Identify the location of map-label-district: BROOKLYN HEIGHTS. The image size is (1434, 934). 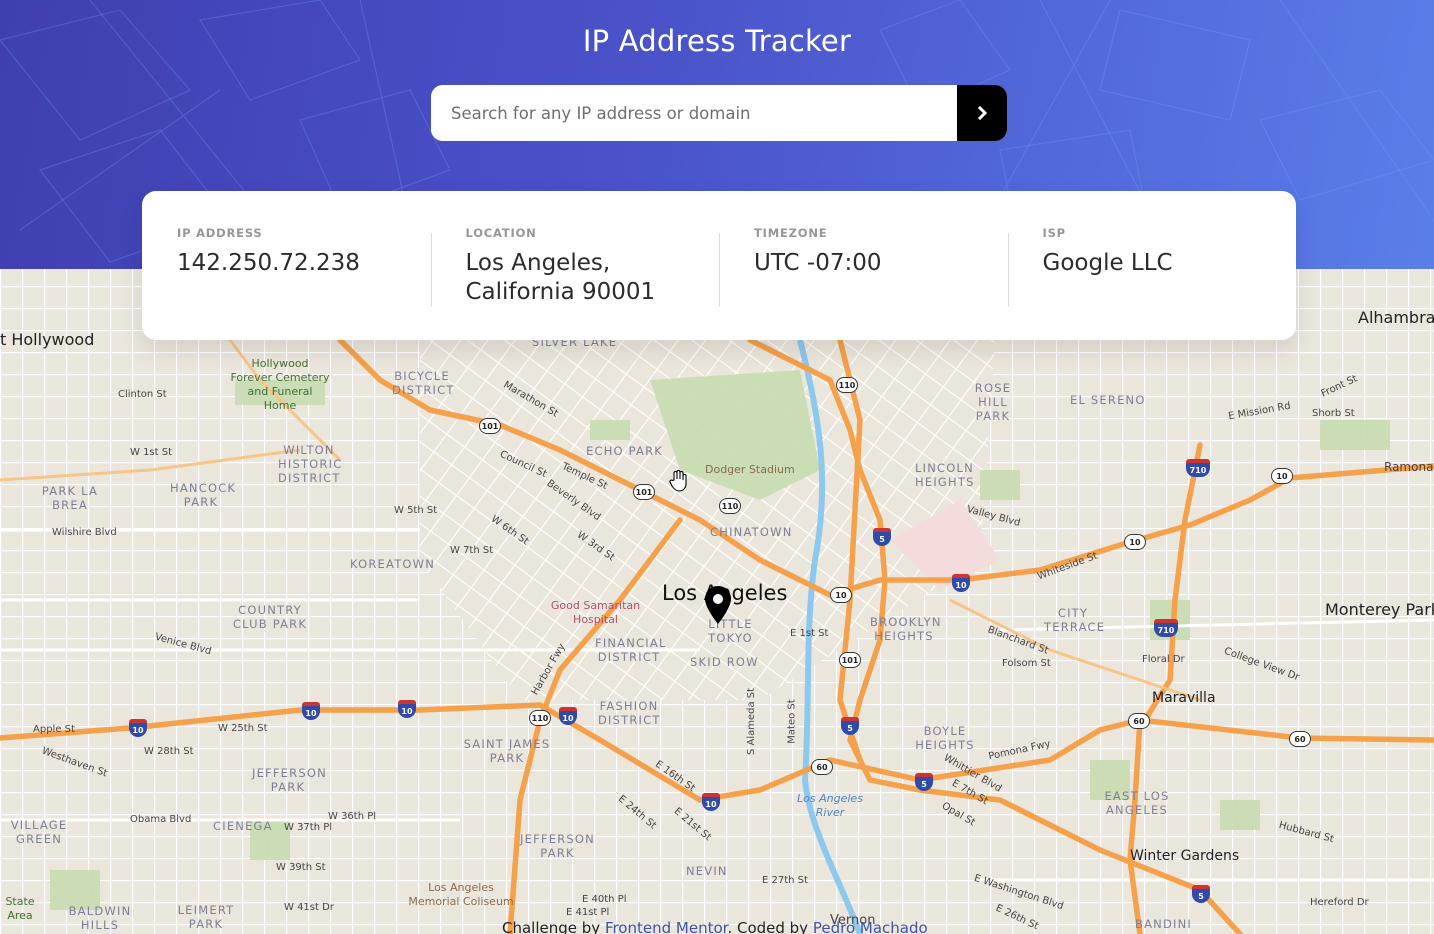
(906, 629).